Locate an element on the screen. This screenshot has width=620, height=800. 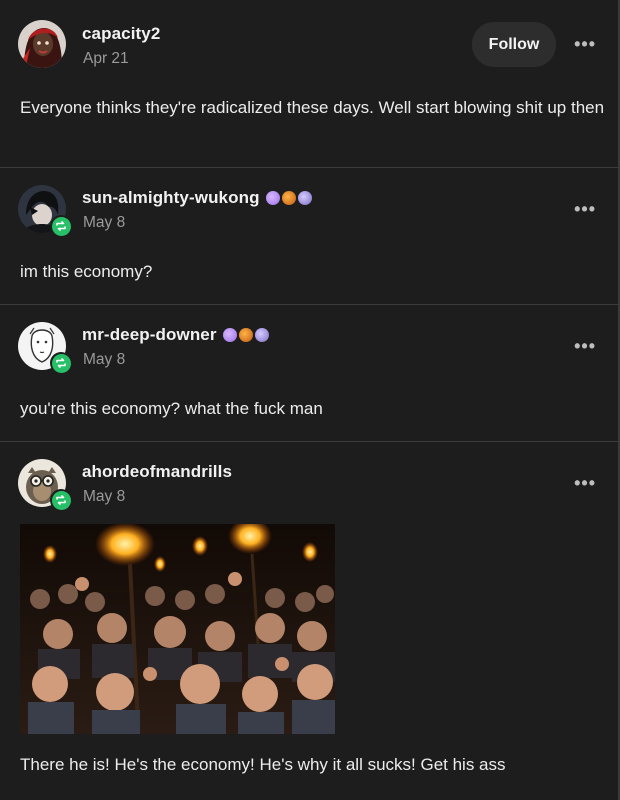
avatar-woman-red-icon is located at coordinates (42, 44).